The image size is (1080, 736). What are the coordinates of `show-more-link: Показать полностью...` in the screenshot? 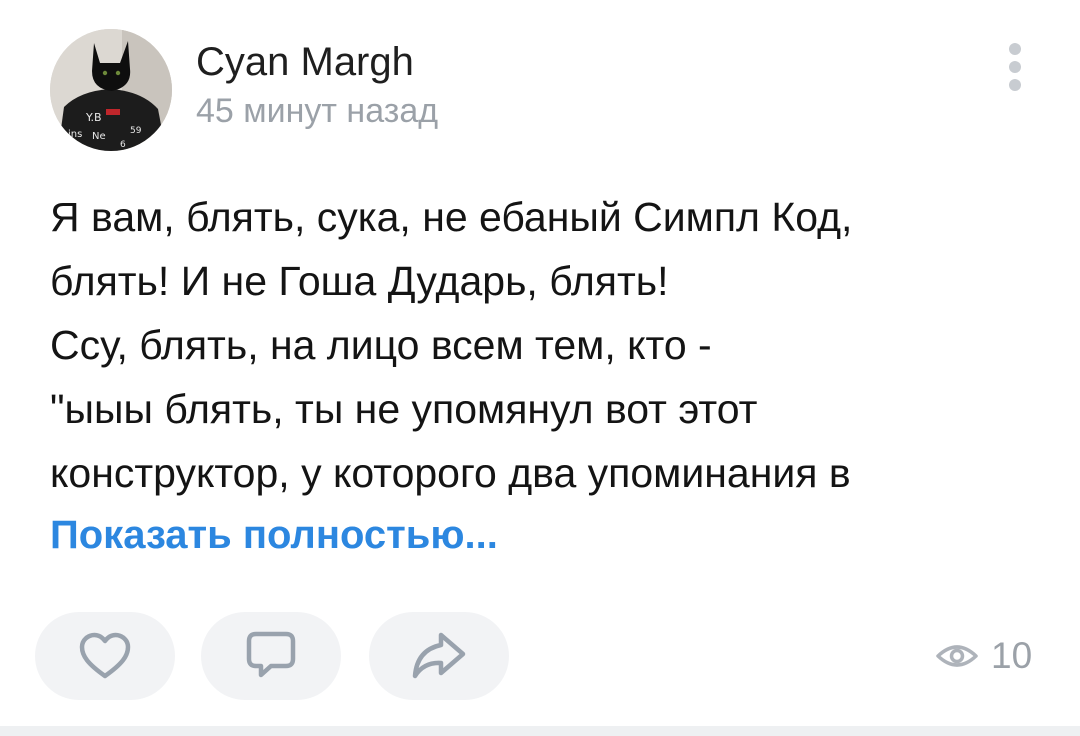 It's located at (274, 535).